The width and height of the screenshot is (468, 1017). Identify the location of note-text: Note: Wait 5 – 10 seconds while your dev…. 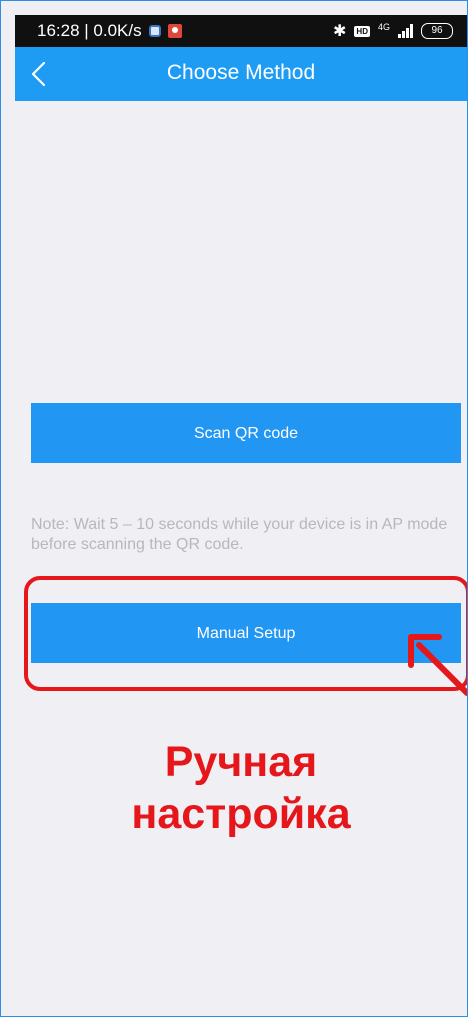
(239, 534).